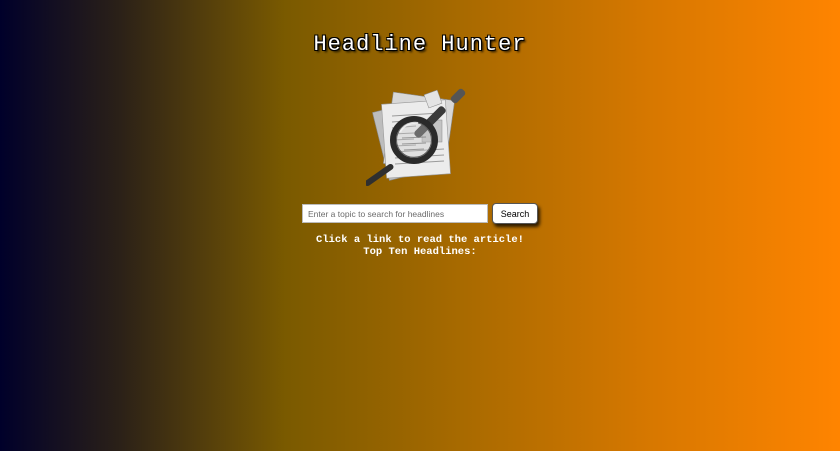 This screenshot has height=451, width=840. What do you see at coordinates (420, 44) in the screenshot?
I see `page-title: Headline Hunter` at bounding box center [420, 44].